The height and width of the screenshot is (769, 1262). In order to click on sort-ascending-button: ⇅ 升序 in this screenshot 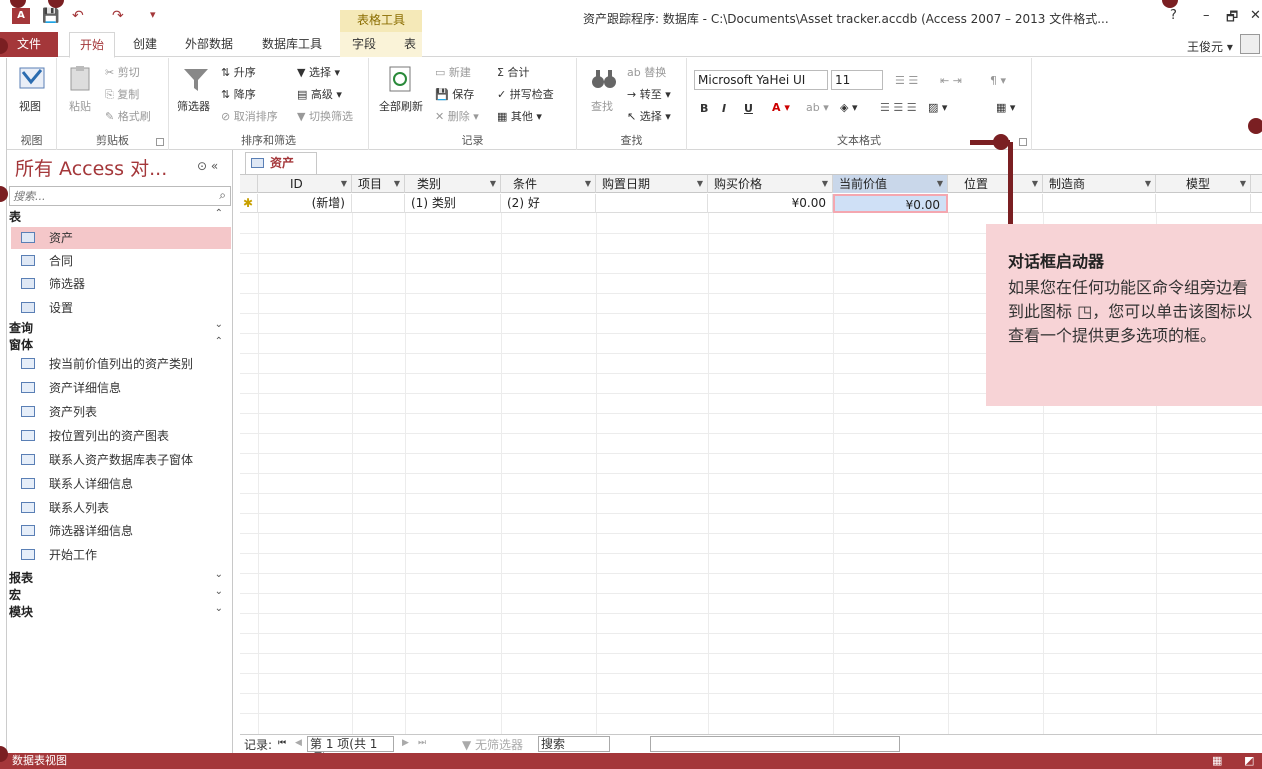, I will do `click(238, 72)`.